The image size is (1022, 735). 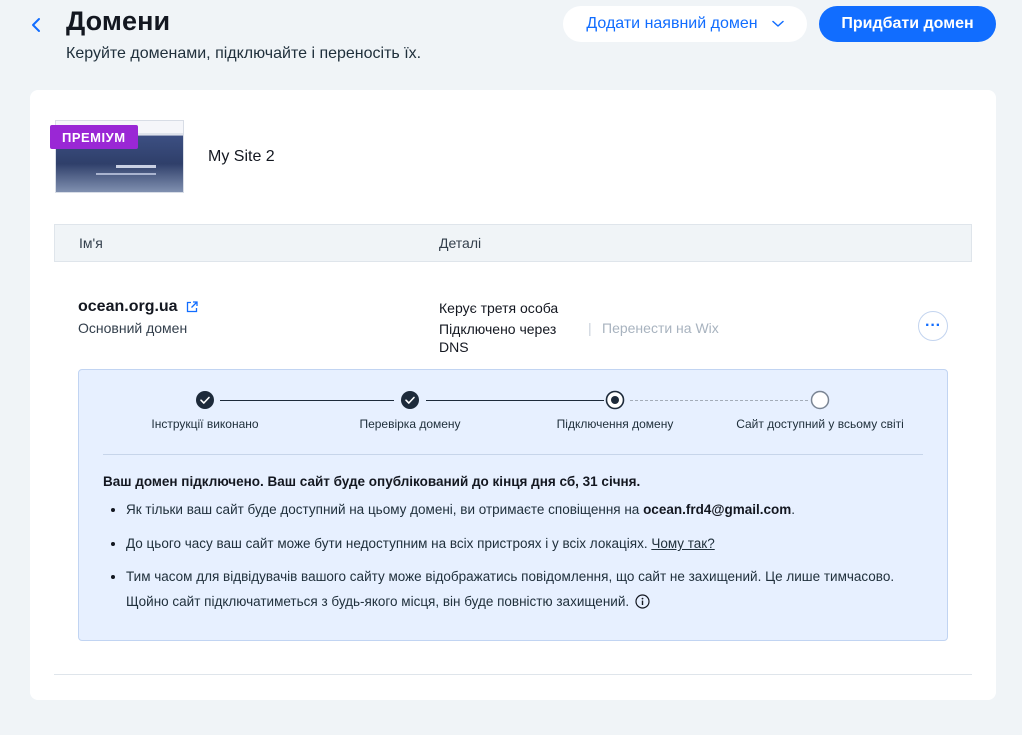 I want to click on step-pending-icon, so click(x=820, y=400).